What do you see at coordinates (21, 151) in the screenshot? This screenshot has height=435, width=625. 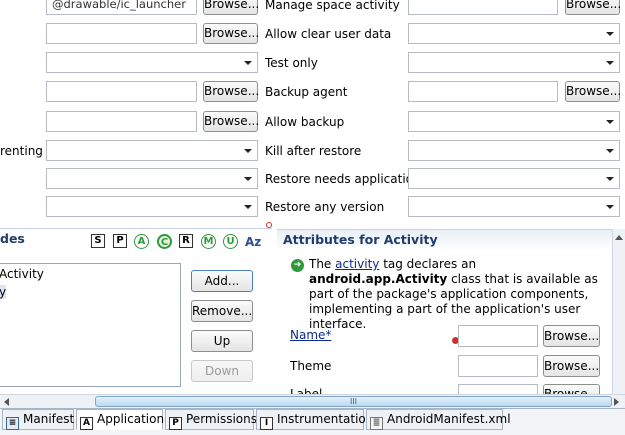 I see `parenting-label-partial: renting` at bounding box center [21, 151].